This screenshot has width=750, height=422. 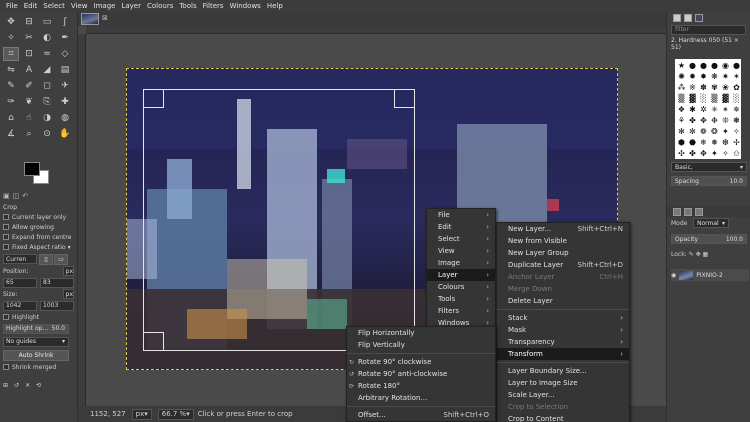 What do you see at coordinates (681, 120) in the screenshot?
I see `brush-item: ⚘` at bounding box center [681, 120].